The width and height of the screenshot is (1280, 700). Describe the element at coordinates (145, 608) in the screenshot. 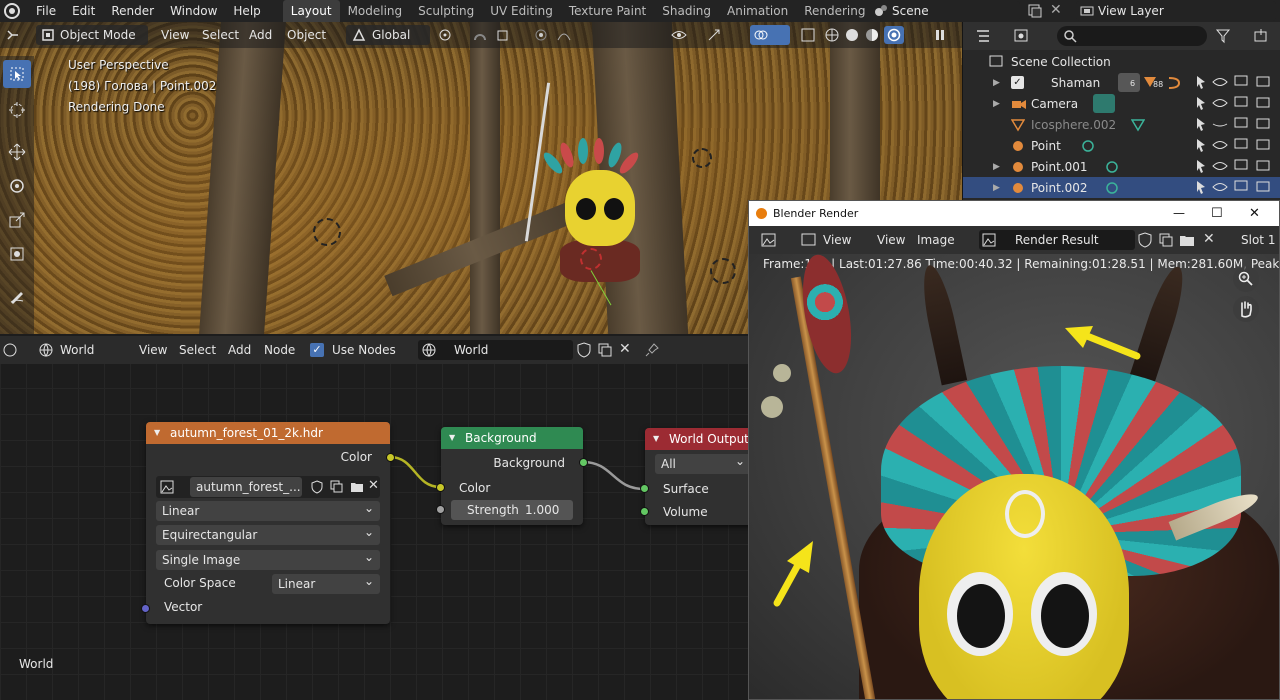

I see `env-vector-input-socket` at that location.